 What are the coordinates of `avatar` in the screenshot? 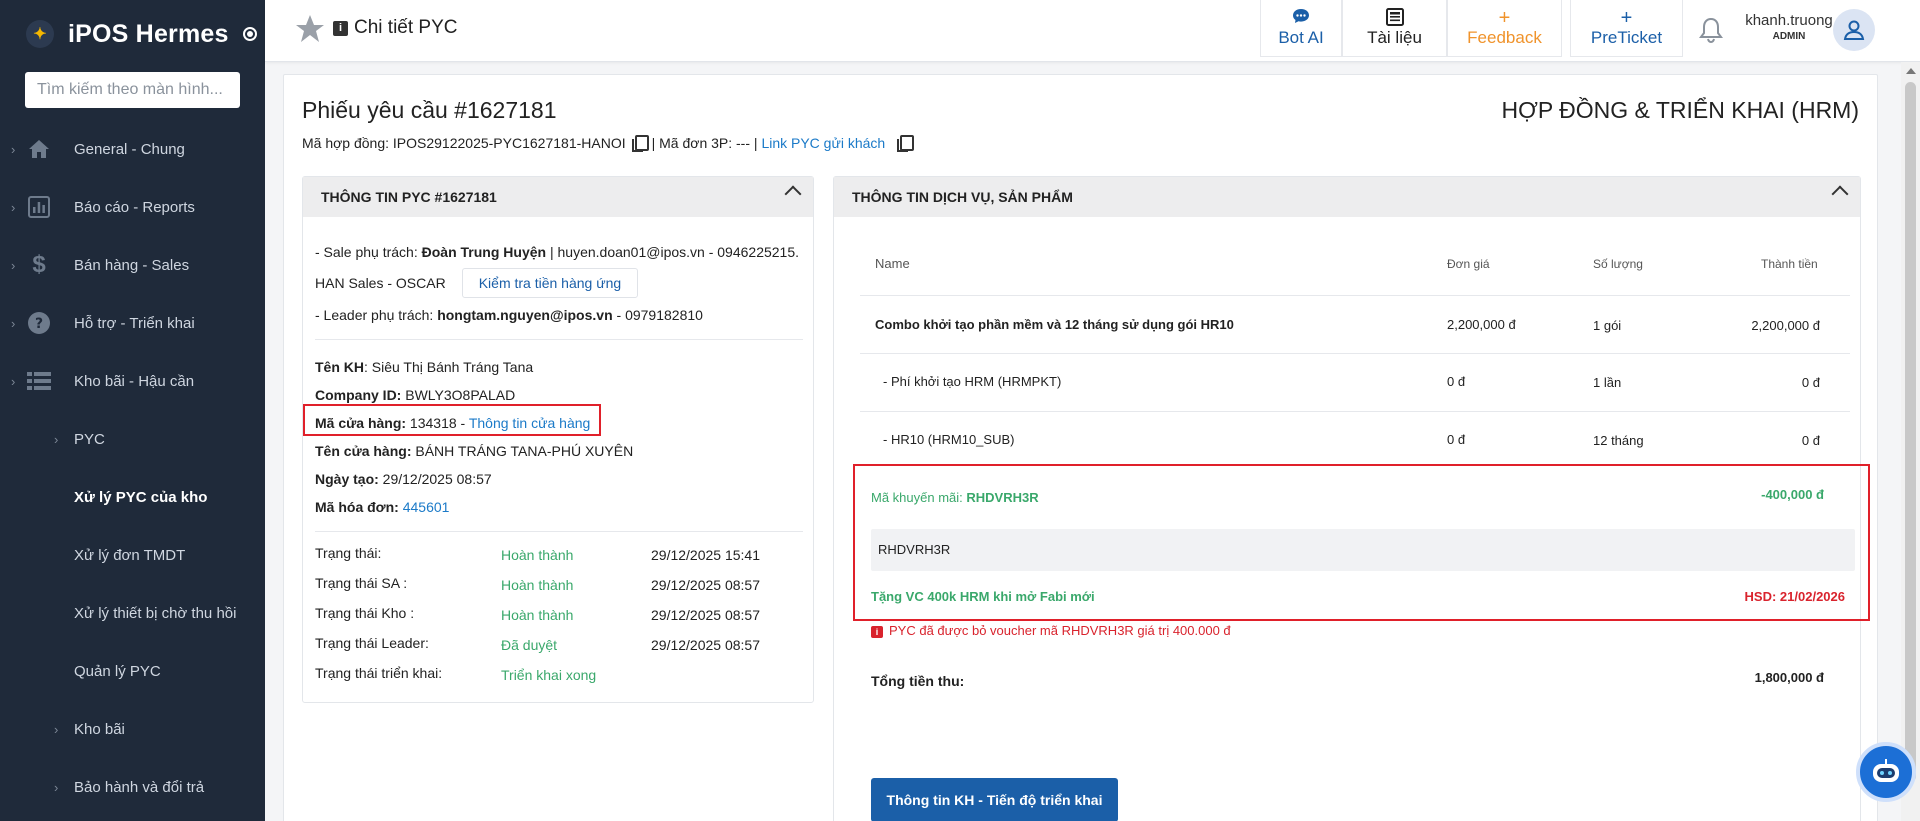 It's located at (1854, 30).